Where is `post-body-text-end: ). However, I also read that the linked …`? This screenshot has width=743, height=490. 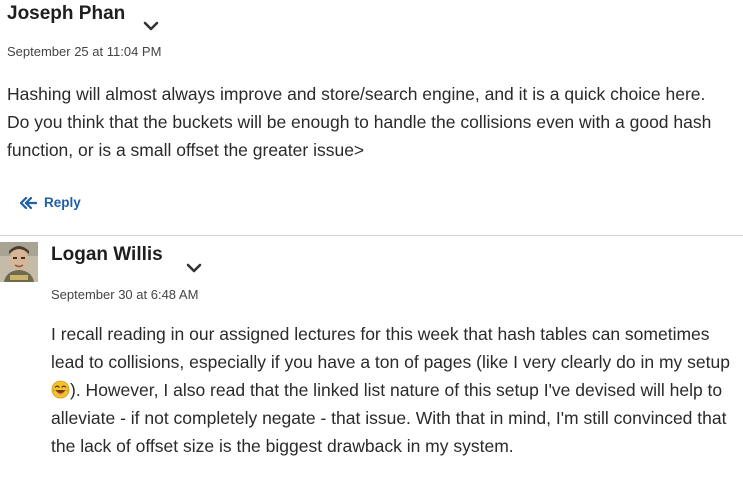 post-body-text-end: ). However, I also read that the linked … is located at coordinates (389, 418).